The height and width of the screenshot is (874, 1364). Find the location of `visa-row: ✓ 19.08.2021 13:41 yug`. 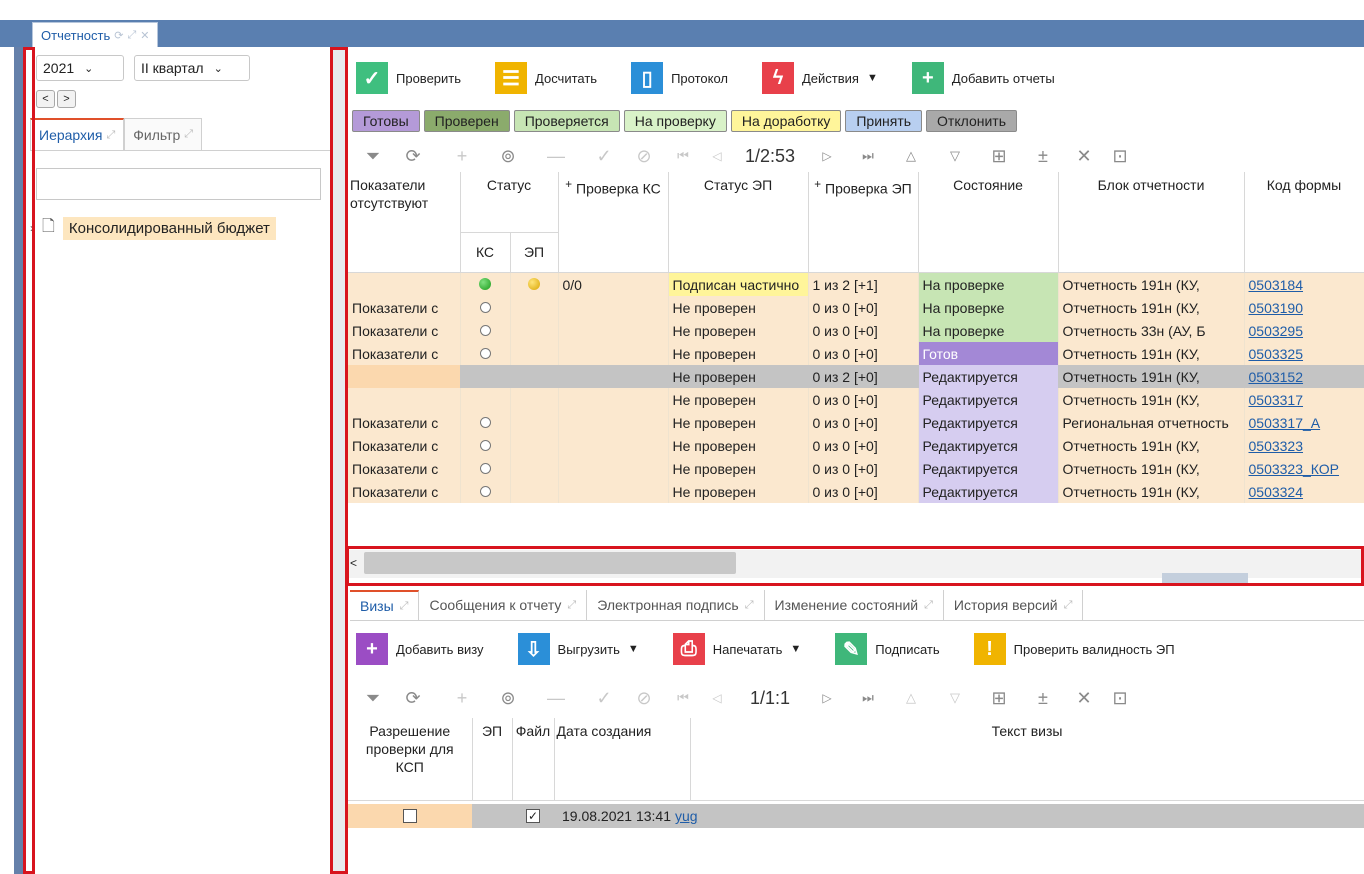

visa-row: ✓ 19.08.2021 13:41 yug is located at coordinates (856, 816).